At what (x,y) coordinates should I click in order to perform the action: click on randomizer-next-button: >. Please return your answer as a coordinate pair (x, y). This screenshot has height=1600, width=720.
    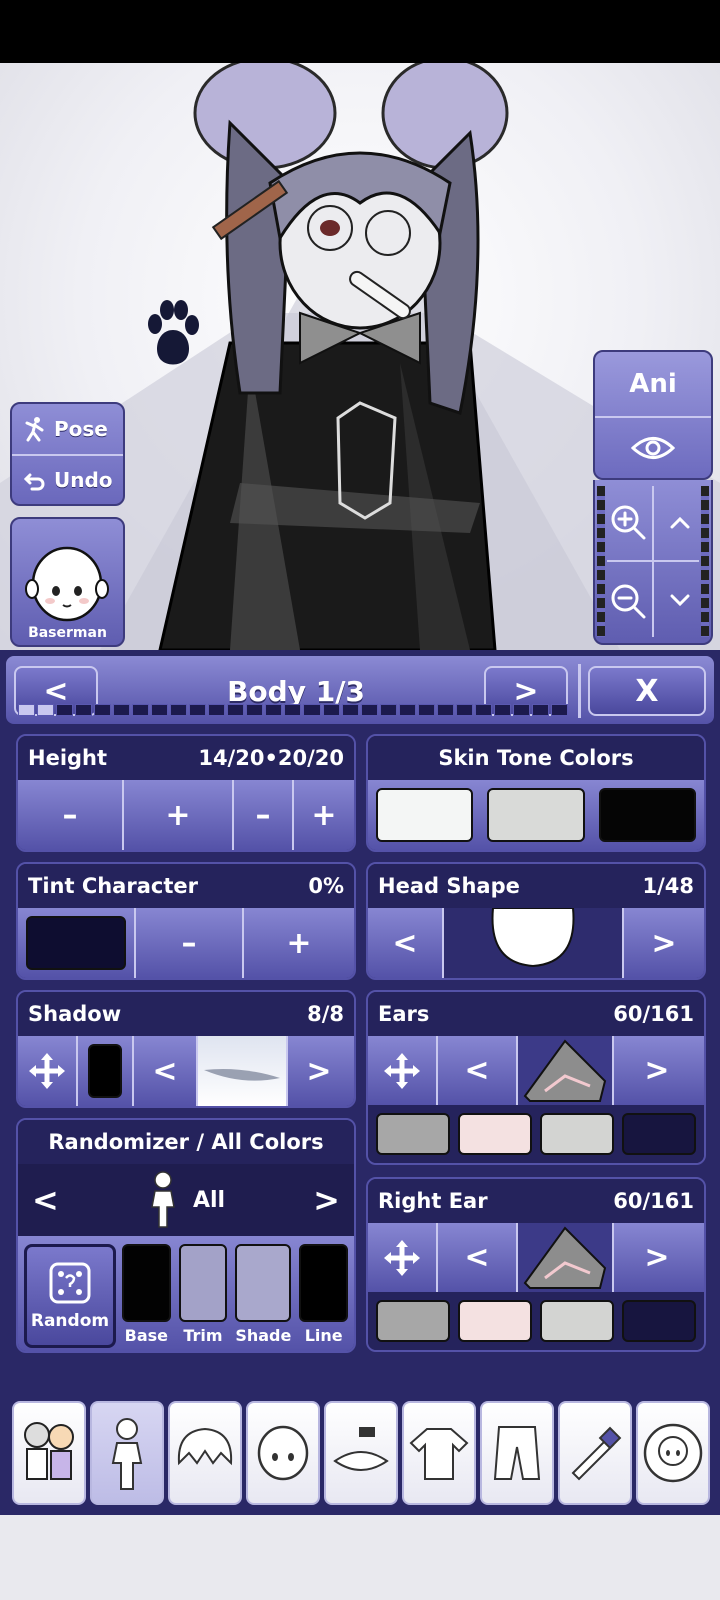
    Looking at the image, I should click on (326, 1200).